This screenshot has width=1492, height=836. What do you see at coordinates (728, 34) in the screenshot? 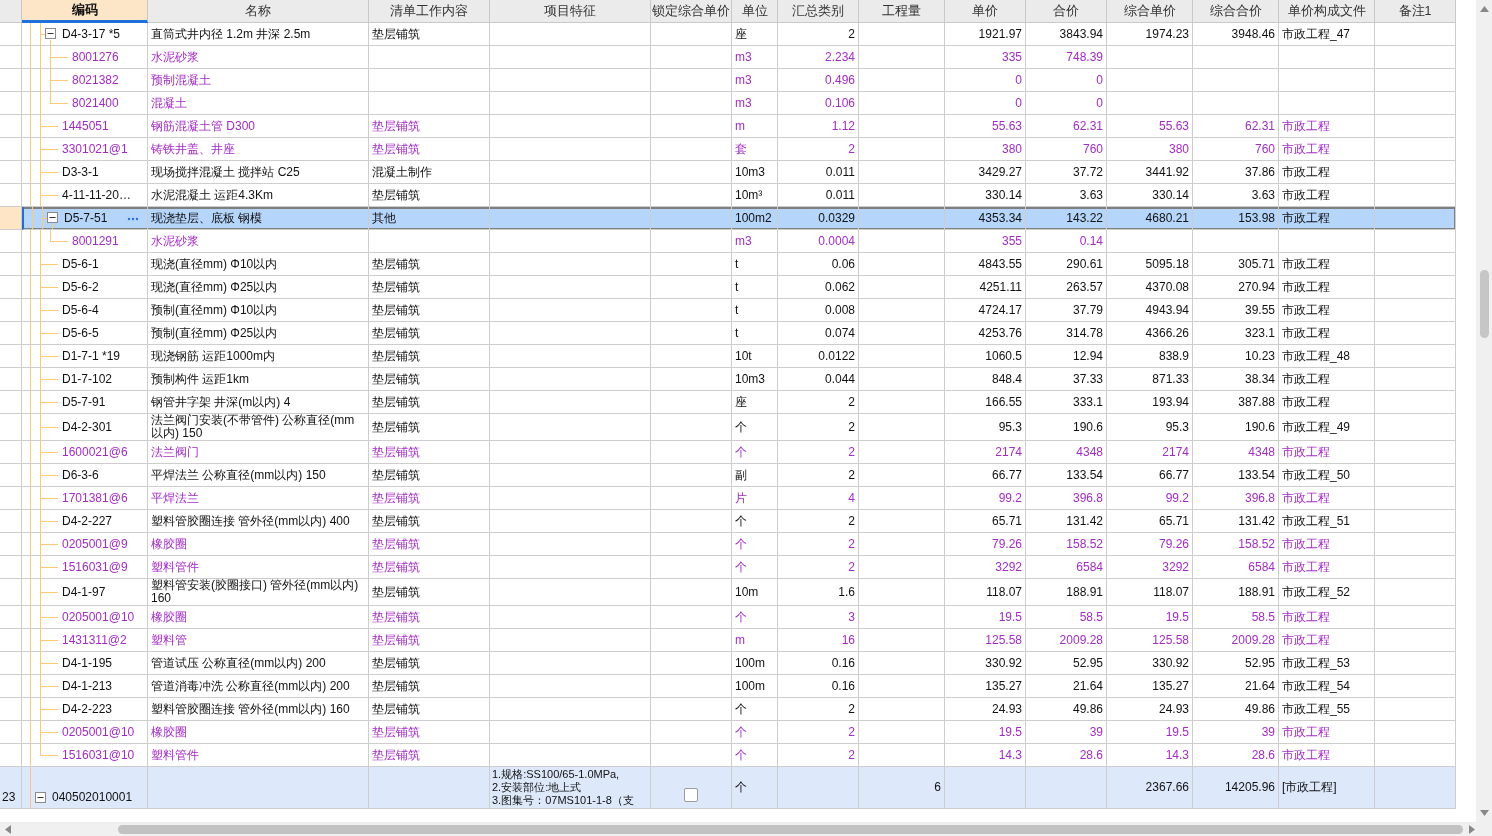
I see `table-row: D4-3-17 *5 直筒式井内径 1.2m 井深 2.5m 垫层铺筑 座 2 1921.97 3843.94 1974.23 3948.46 市政工程_47` at bounding box center [728, 34].